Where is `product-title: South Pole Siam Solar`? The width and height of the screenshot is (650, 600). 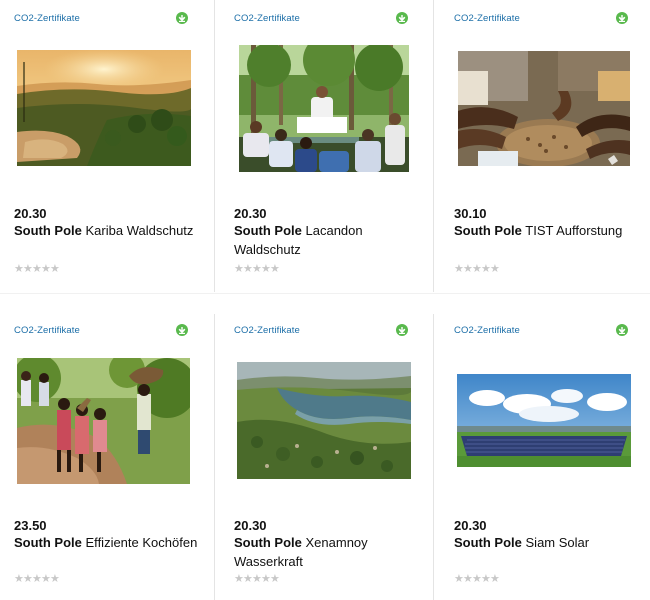 product-title: South Pole Siam Solar is located at coordinates (549, 542).